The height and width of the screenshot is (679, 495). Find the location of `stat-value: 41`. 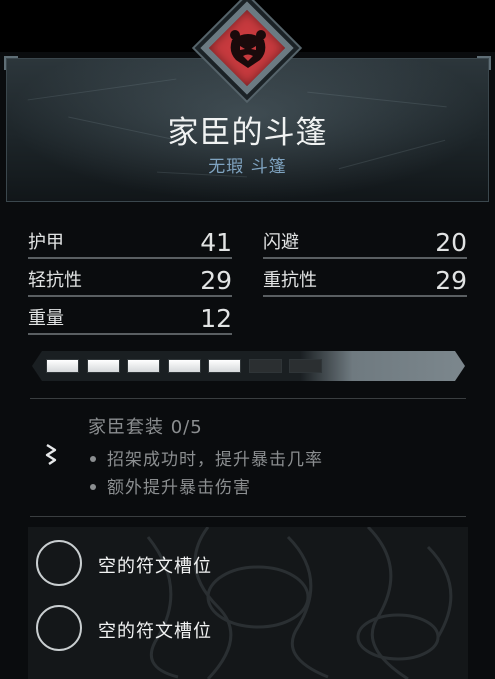

stat-value: 41 is located at coordinates (216, 242).